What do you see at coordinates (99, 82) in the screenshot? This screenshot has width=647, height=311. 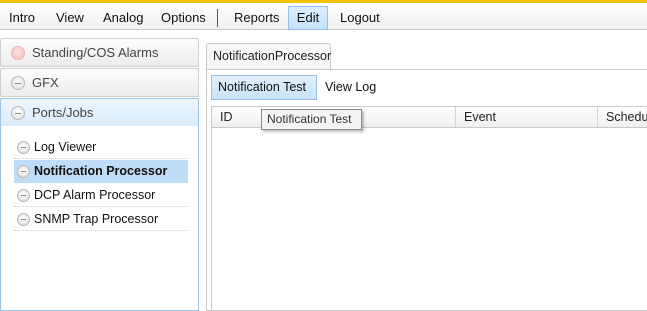 I see `accordion-gfx: GFX` at bounding box center [99, 82].